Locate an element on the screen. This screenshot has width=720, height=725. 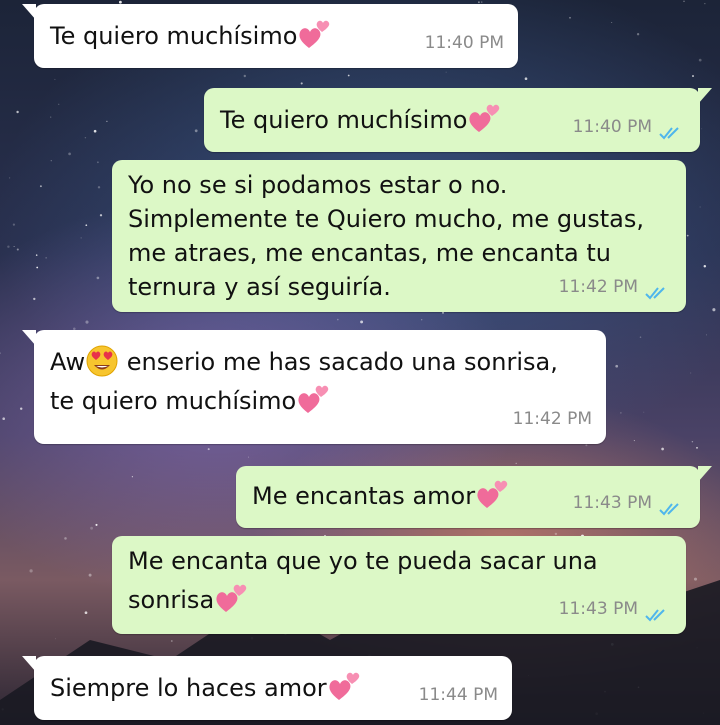
message-text: enserio me has sacado una sonrisa, is located at coordinates (342, 362).